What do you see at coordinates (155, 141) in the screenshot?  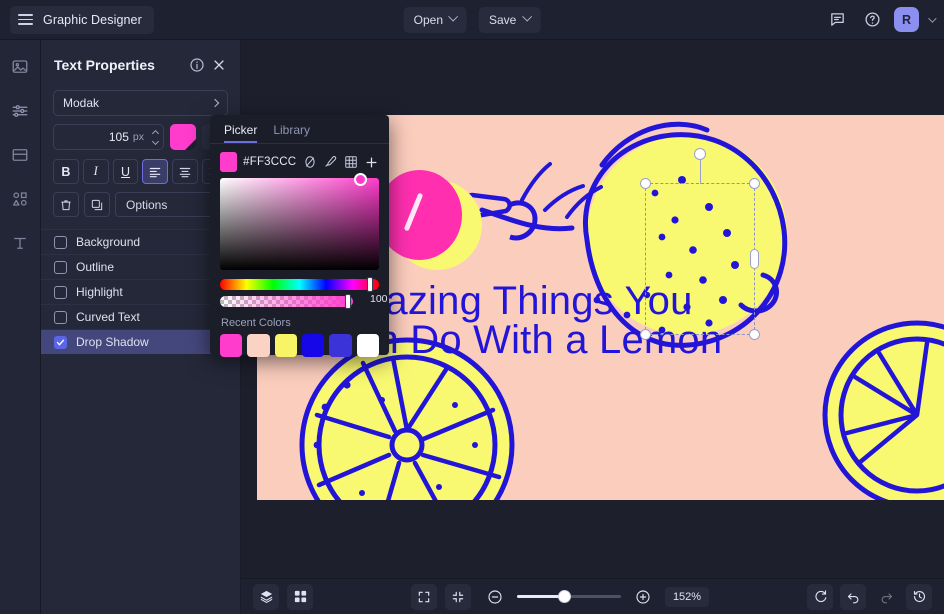 I see `stepper-down-icon` at bounding box center [155, 141].